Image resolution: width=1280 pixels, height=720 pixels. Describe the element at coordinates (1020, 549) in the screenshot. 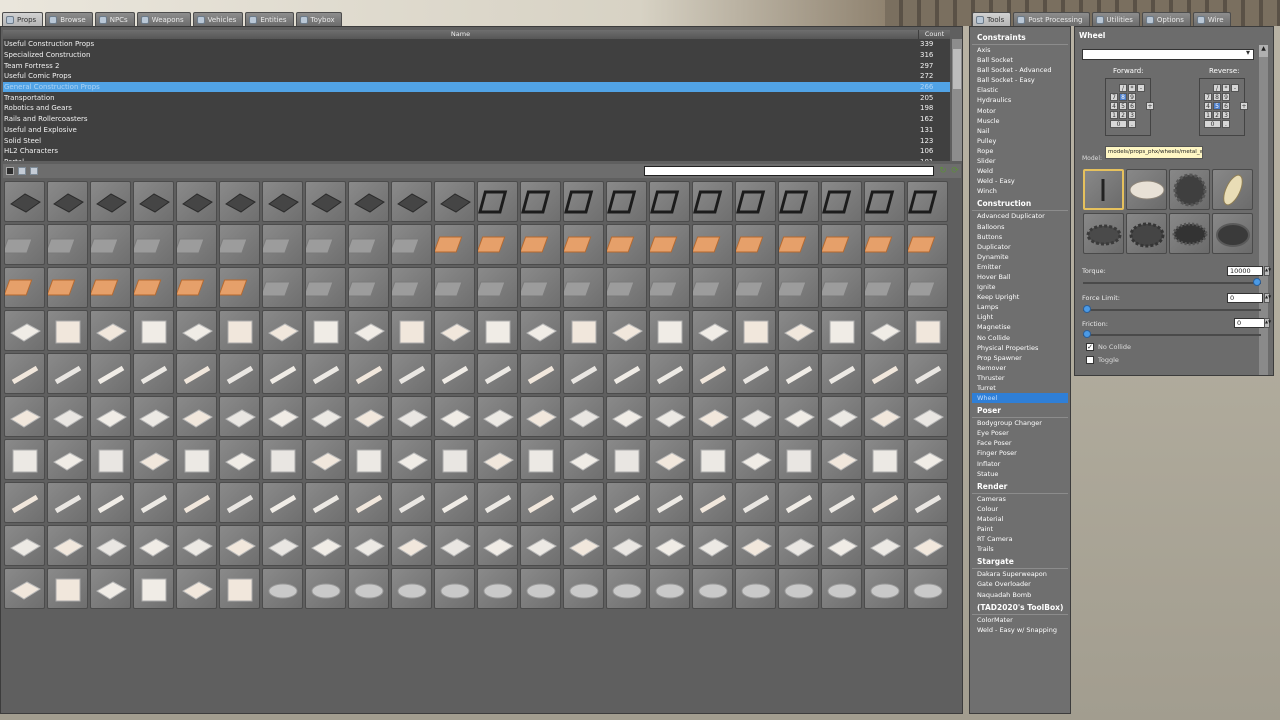

I see `tool-item: Trails` at that location.